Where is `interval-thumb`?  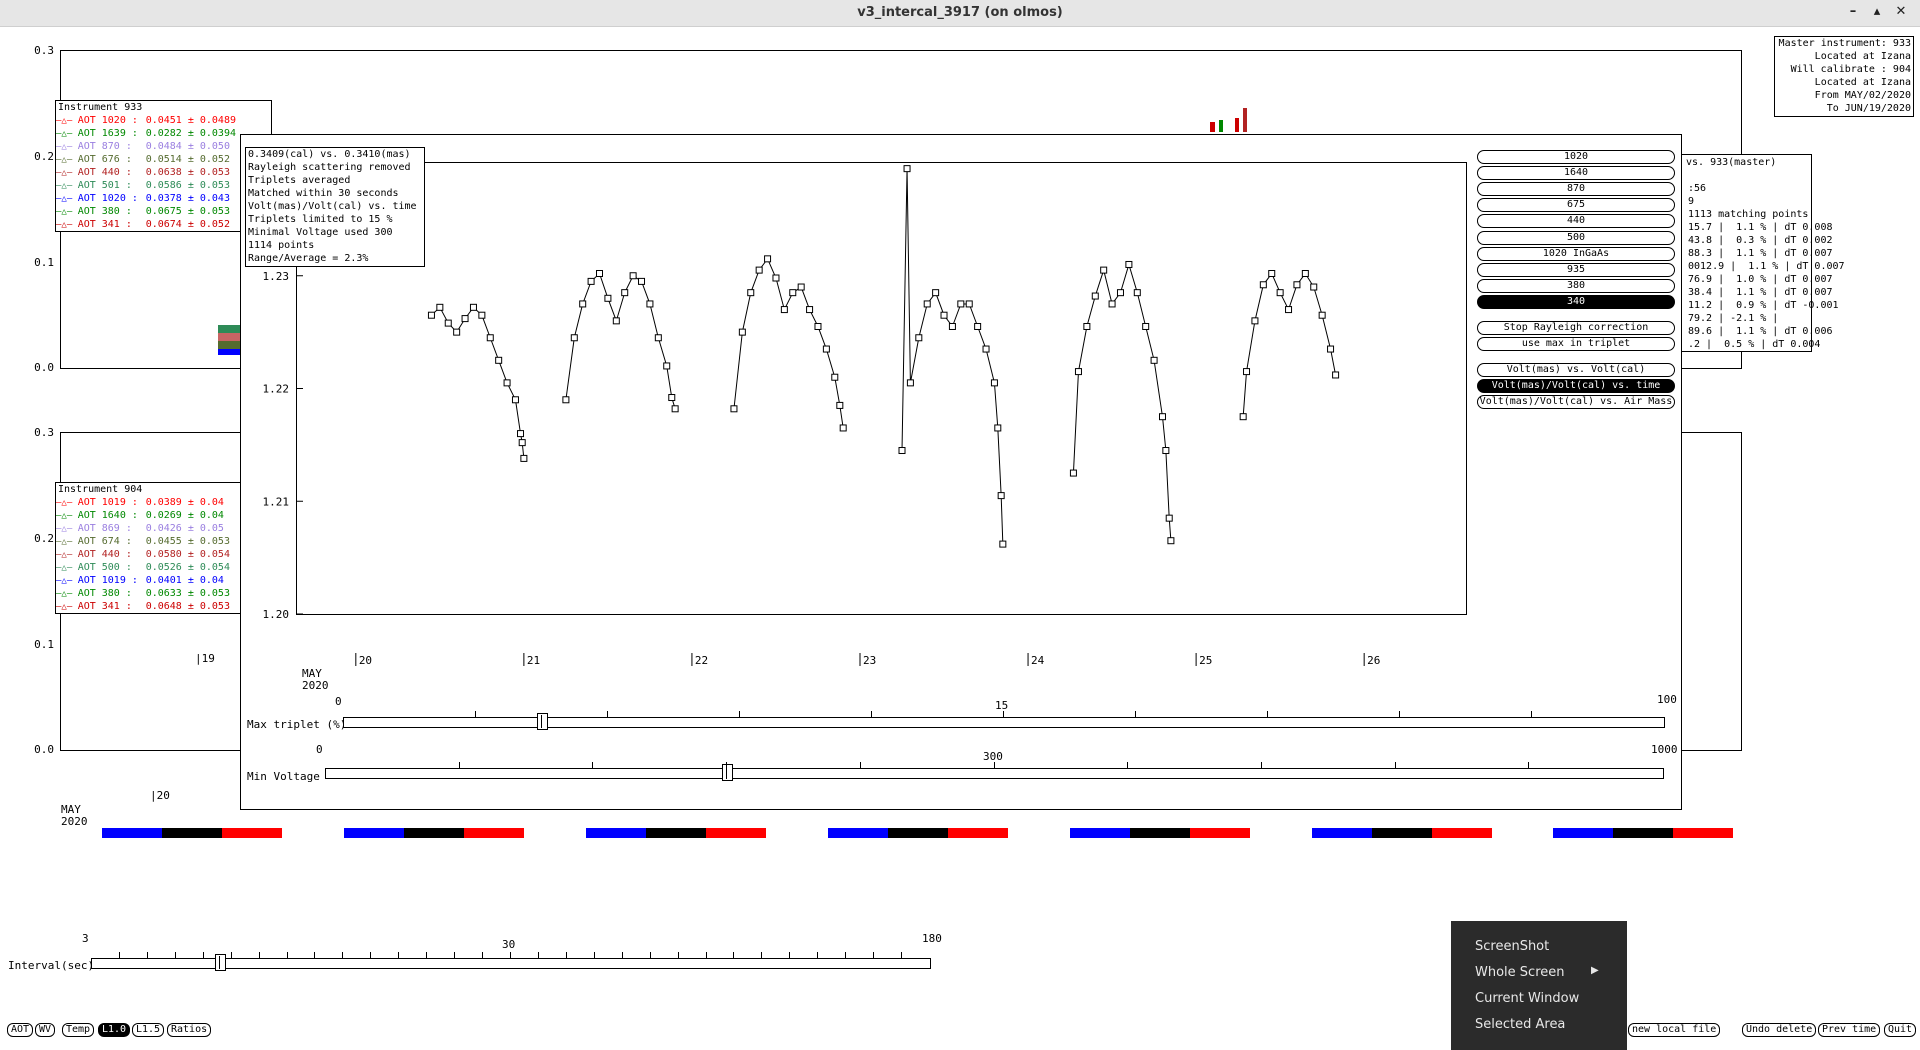 interval-thumb is located at coordinates (221, 962).